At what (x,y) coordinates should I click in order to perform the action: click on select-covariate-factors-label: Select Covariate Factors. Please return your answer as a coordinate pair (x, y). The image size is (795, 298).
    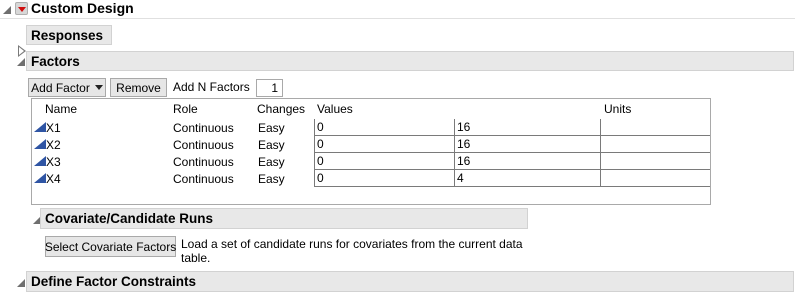
    Looking at the image, I should click on (110, 246).